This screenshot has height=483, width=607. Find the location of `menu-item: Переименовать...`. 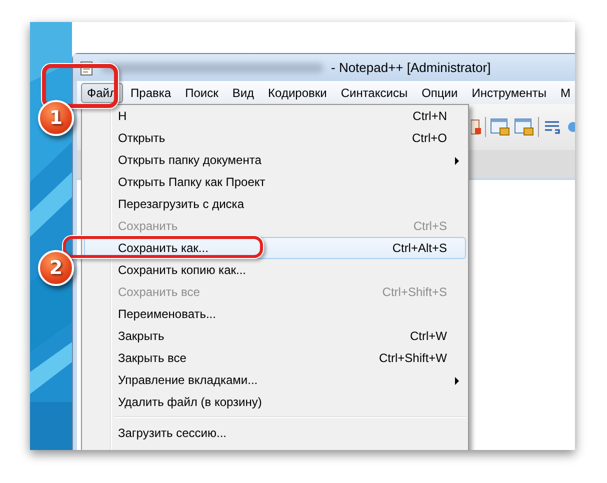

menu-item: Переименовать... is located at coordinates (275, 314).